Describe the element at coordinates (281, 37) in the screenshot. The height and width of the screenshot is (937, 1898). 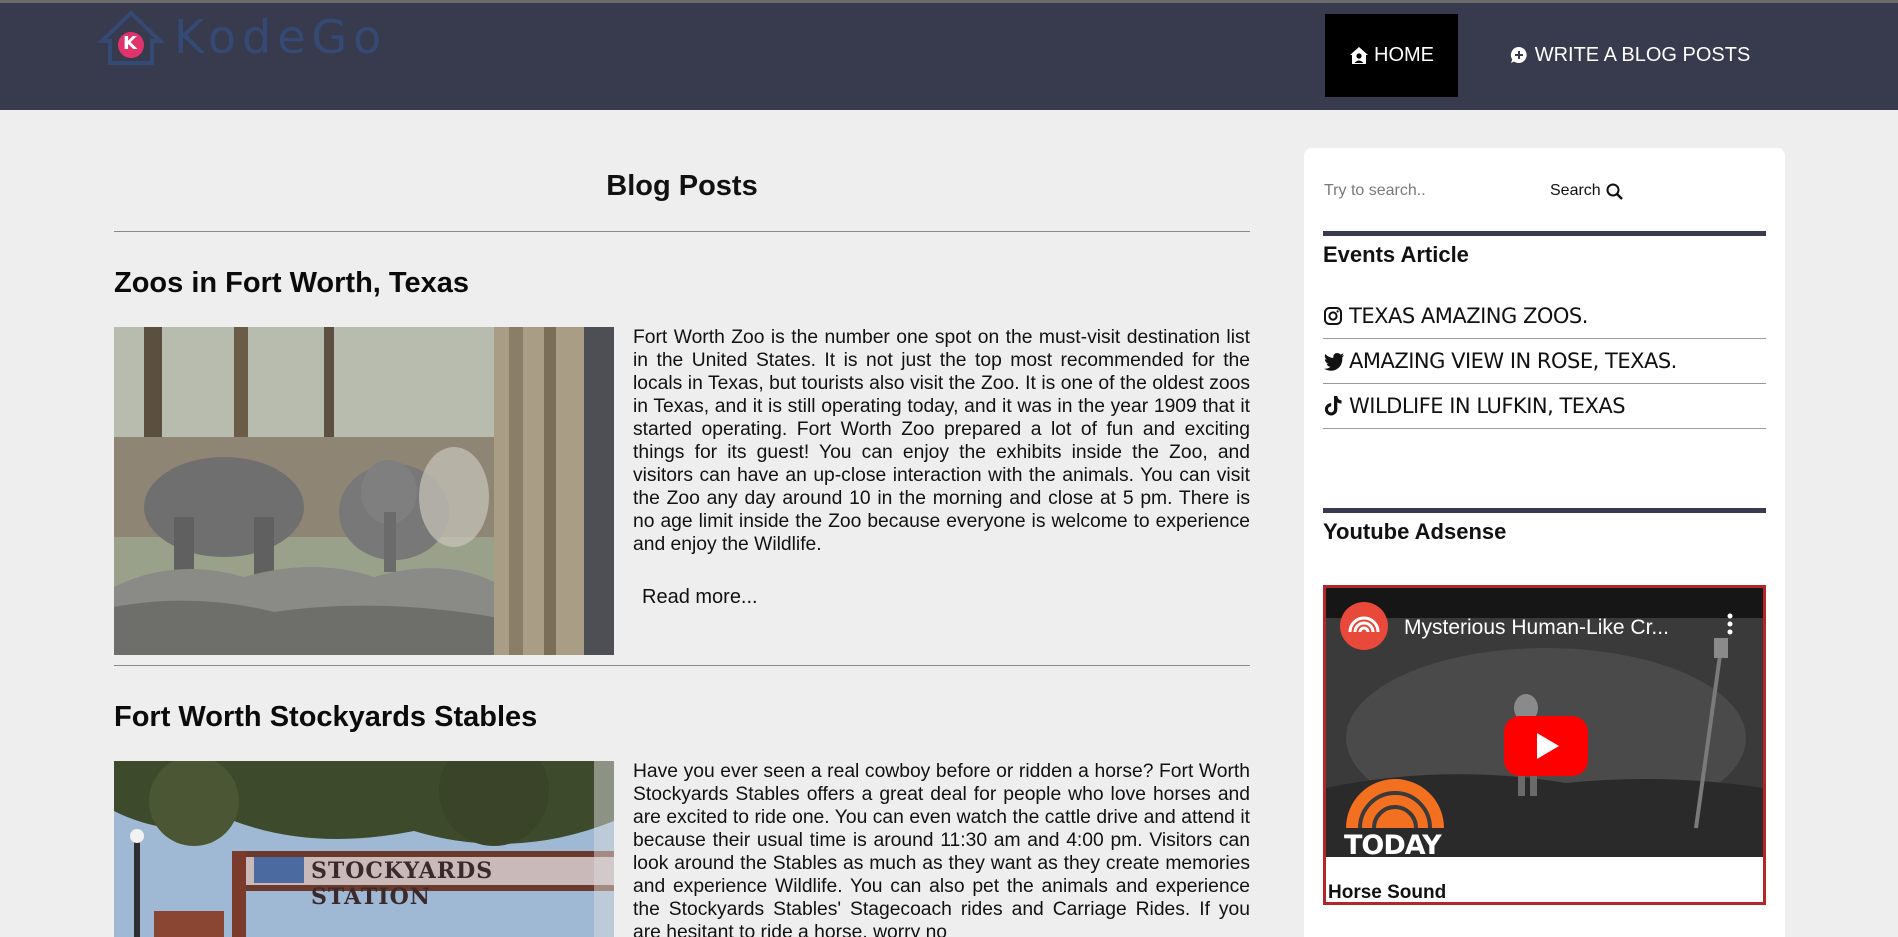
I see `logo-text: KodeGo` at that location.